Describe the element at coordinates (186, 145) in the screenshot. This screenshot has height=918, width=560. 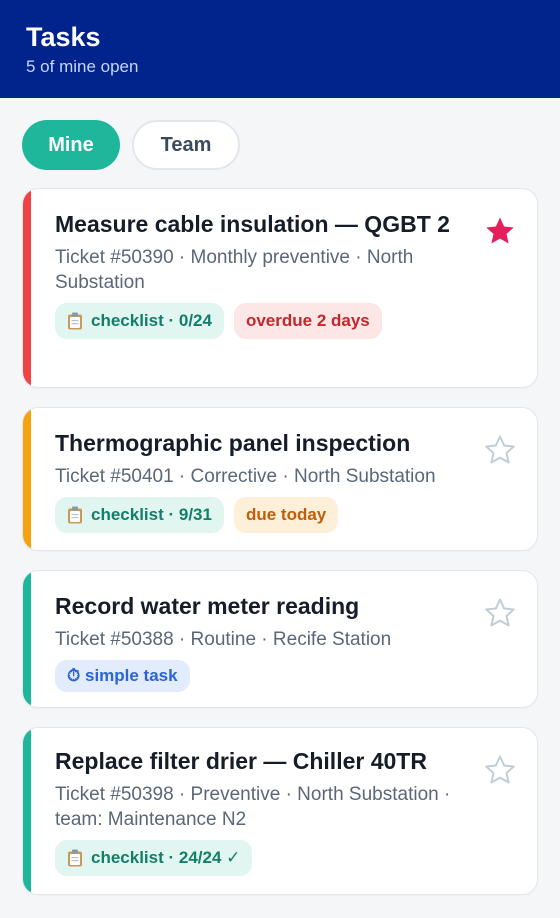
I see `tab-team: Team` at that location.